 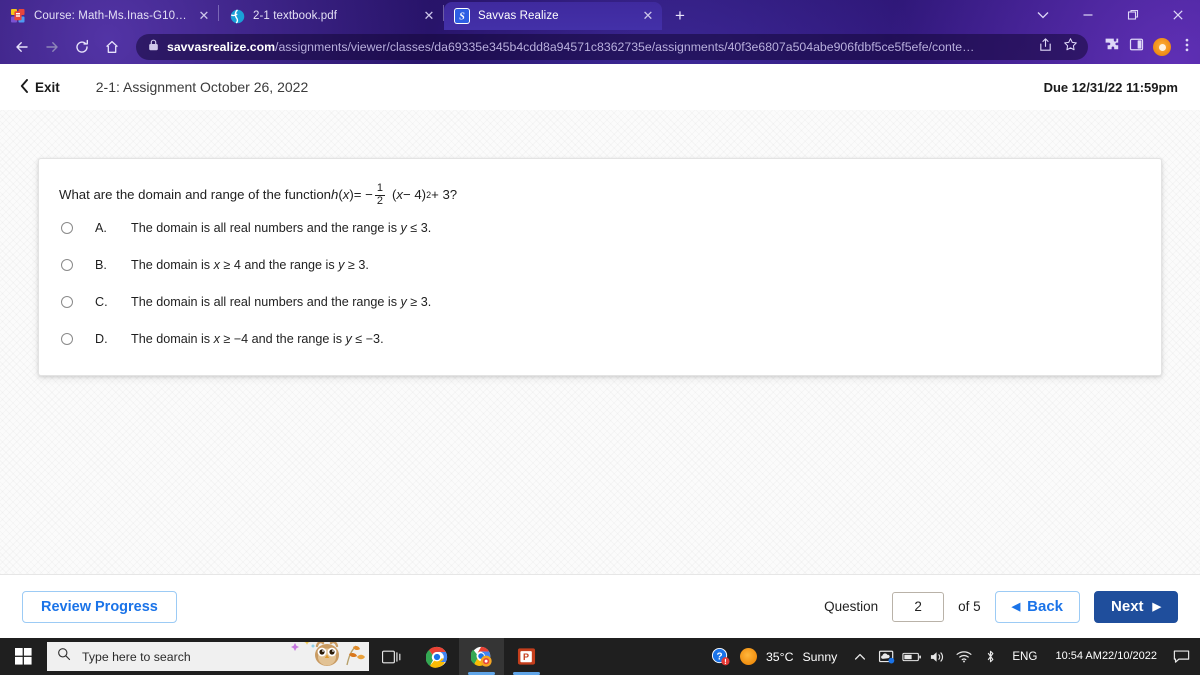 What do you see at coordinates (886, 656) in the screenshot?
I see `onedrive-icon` at bounding box center [886, 656].